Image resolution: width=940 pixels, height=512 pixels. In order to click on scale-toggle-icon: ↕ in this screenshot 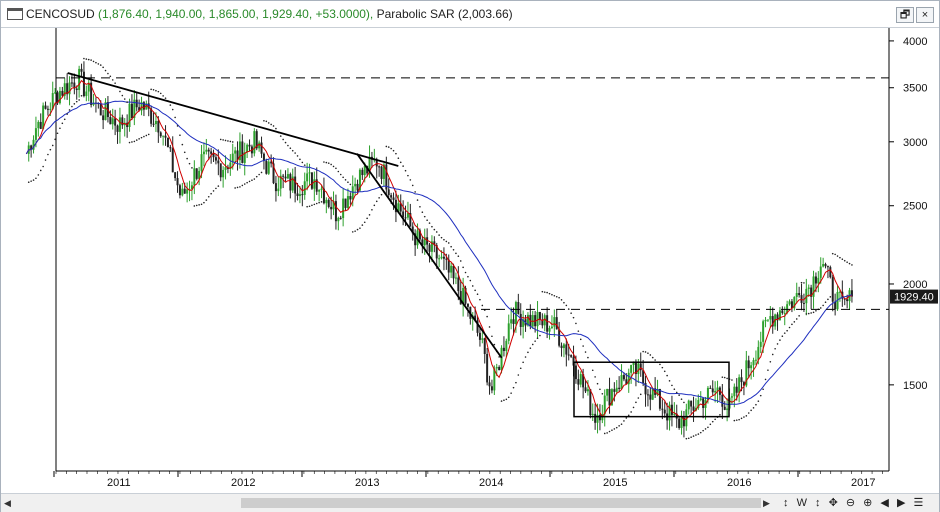, I will do `click(786, 503)`.